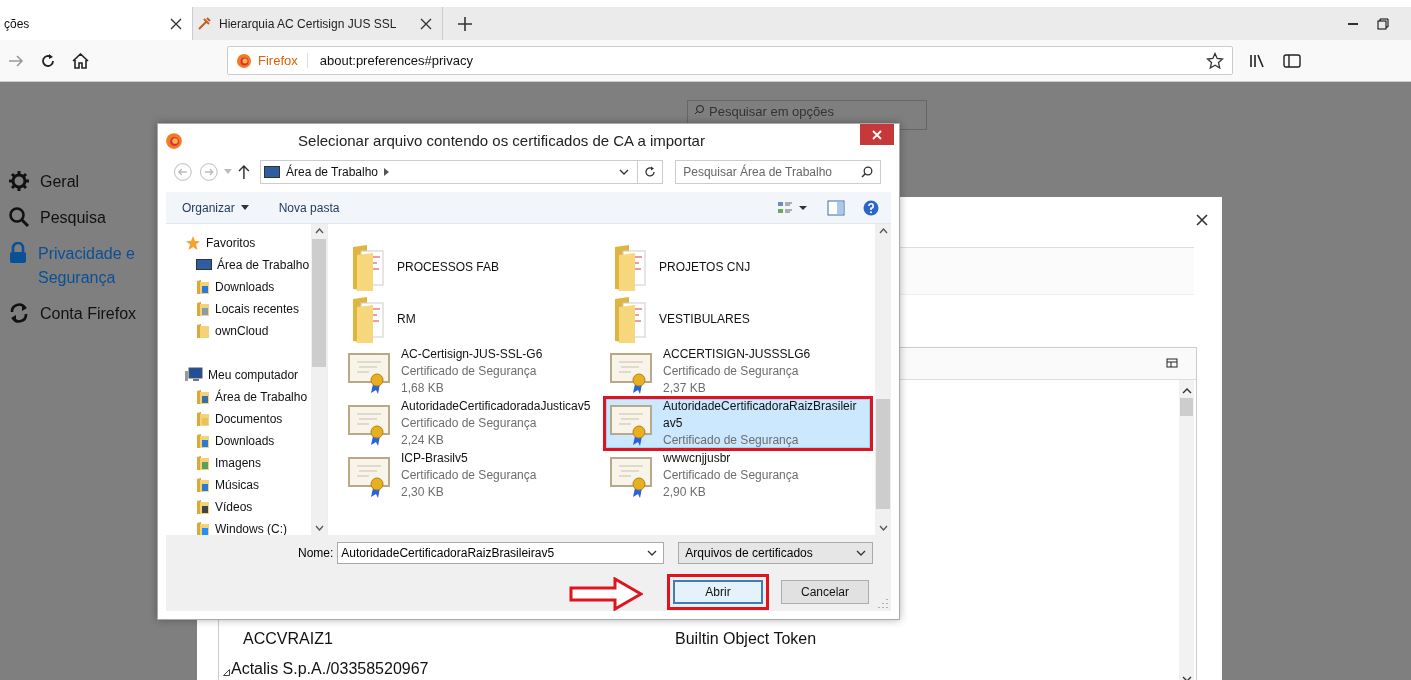  What do you see at coordinates (501, 553) in the screenshot?
I see `filename-field: AutoridadeCertificadoraRaizBrasileirav5` at bounding box center [501, 553].